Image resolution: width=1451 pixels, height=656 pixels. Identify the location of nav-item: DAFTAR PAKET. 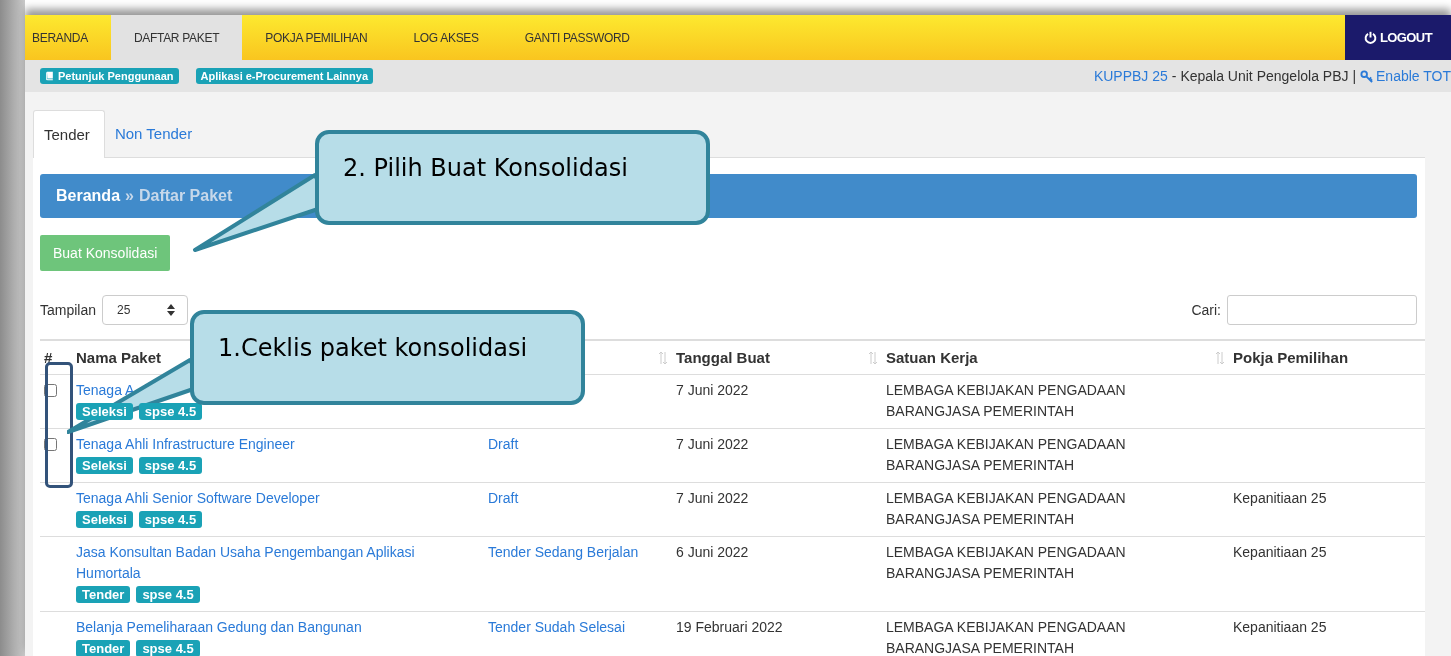
(176, 37).